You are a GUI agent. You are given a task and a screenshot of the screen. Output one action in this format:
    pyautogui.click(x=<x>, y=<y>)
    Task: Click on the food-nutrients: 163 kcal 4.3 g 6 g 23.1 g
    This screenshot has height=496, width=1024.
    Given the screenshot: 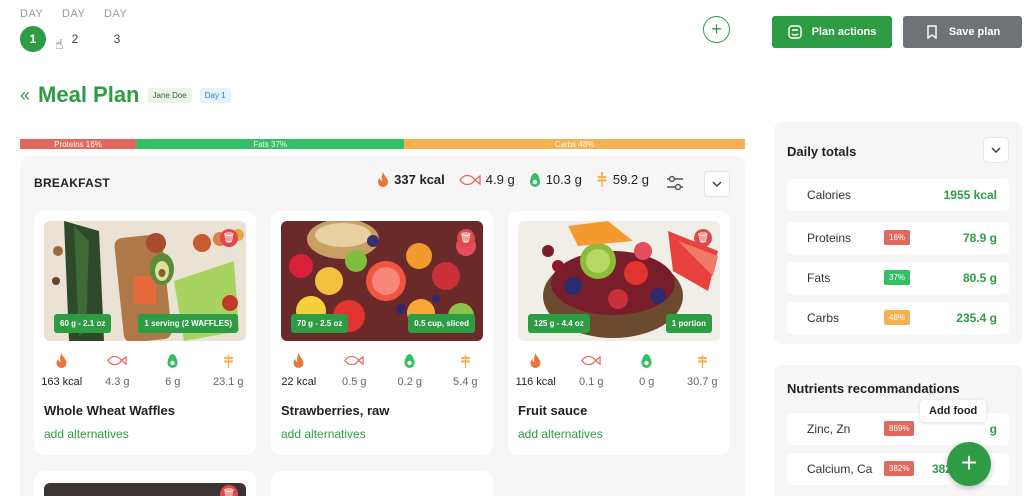 What is the action you would take?
    pyautogui.click(x=145, y=371)
    